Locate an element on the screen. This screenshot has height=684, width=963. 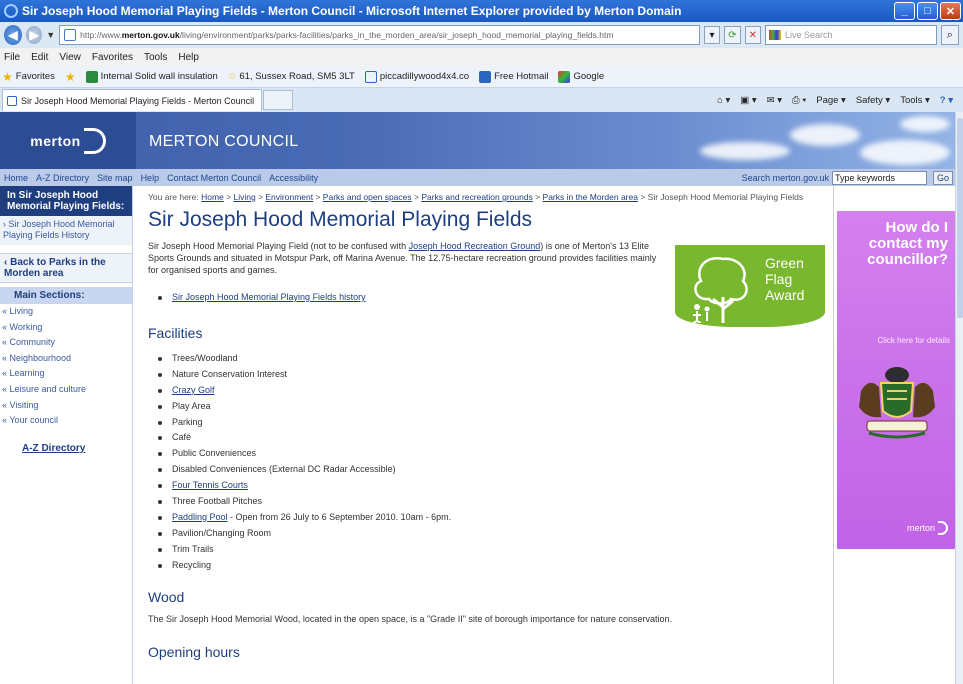
page-title: Sir Joseph Hood Memorial Playing Fields is located at coordinates (340, 219).